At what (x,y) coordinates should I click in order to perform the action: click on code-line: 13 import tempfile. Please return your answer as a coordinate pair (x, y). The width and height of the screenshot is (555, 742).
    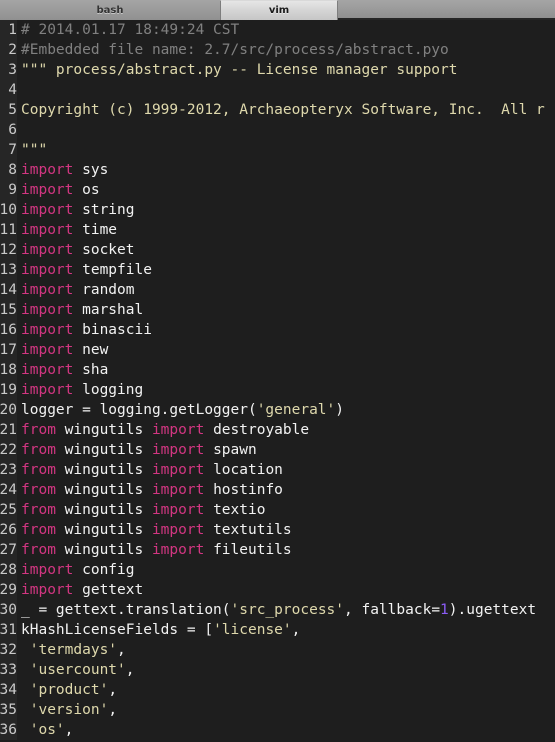
    Looking at the image, I should click on (277, 270).